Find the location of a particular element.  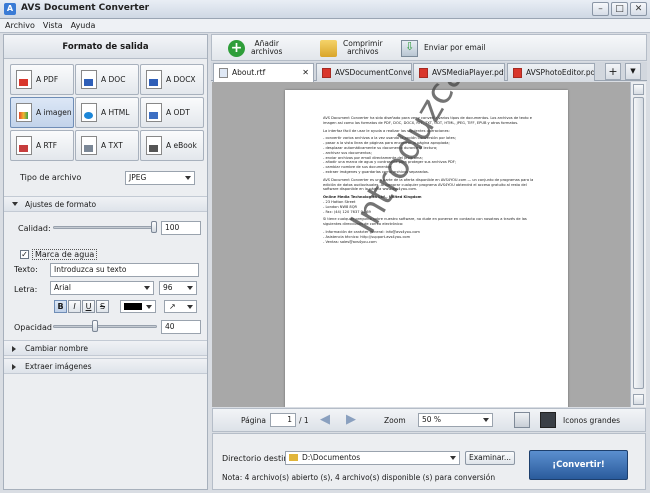

maximize-button: □ is located at coordinates (619, 9).